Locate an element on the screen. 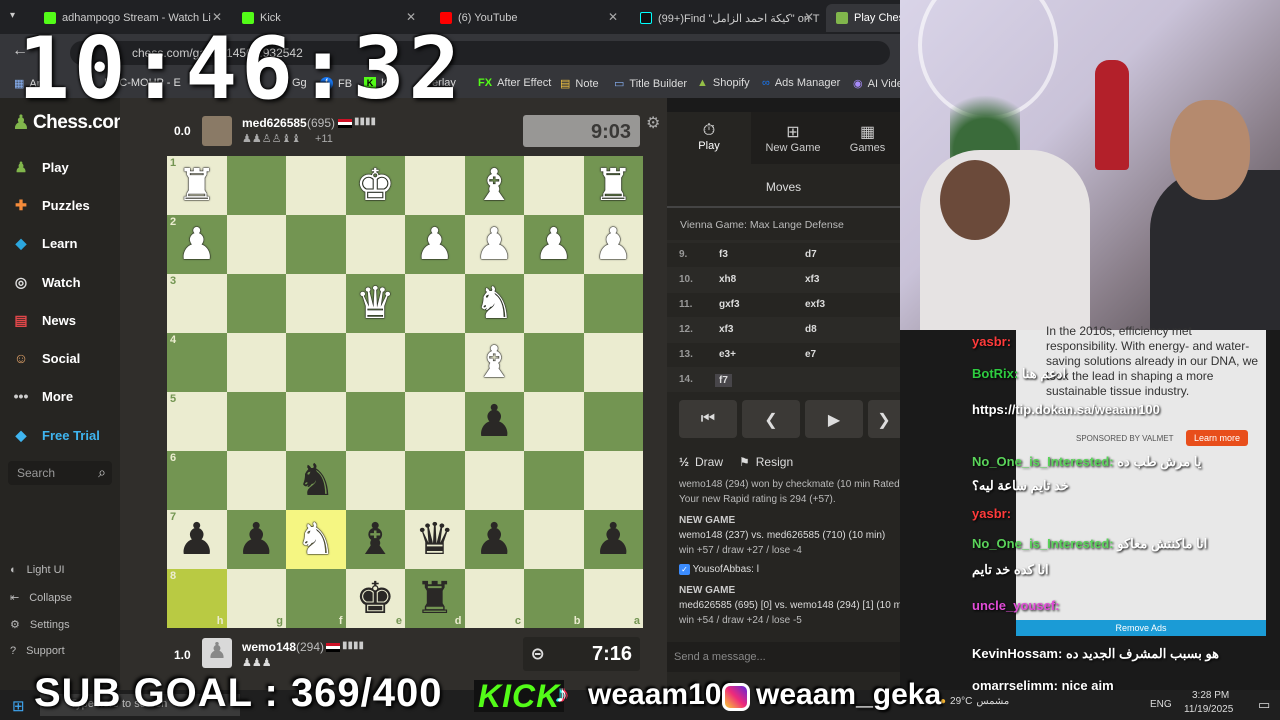  board-square: ♜ d is located at coordinates (435, 598).